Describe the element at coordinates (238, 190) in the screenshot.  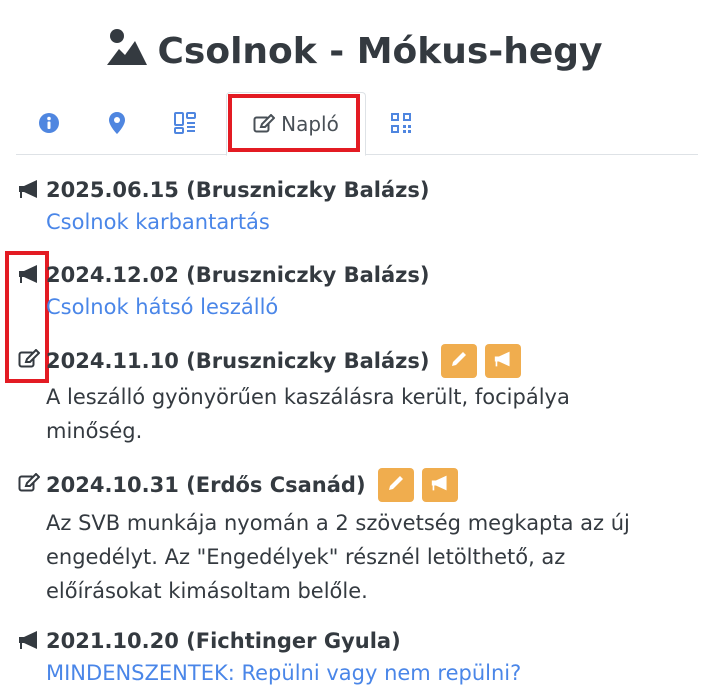
I see `entry-header: 2025.06.15 (Bruszniczky Balázs)` at that location.